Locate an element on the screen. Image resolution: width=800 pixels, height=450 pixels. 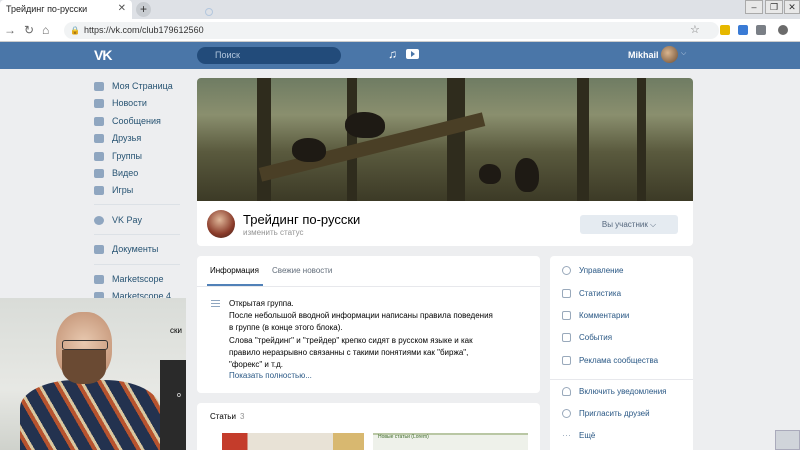
description-line: в группе (в конце этого блока). is located at coordinates (286, 327).